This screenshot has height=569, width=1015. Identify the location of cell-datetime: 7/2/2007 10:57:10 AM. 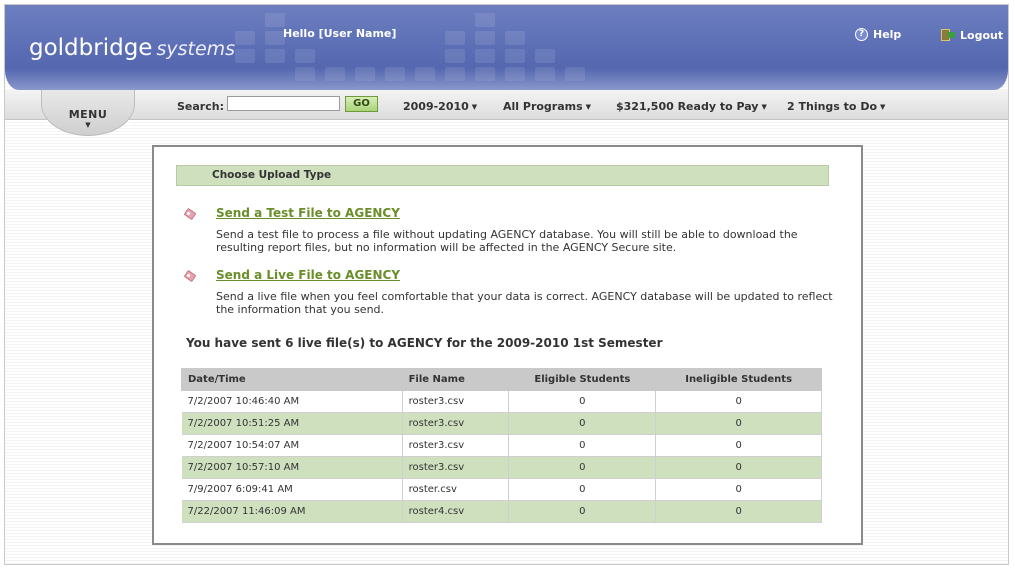
(292, 467).